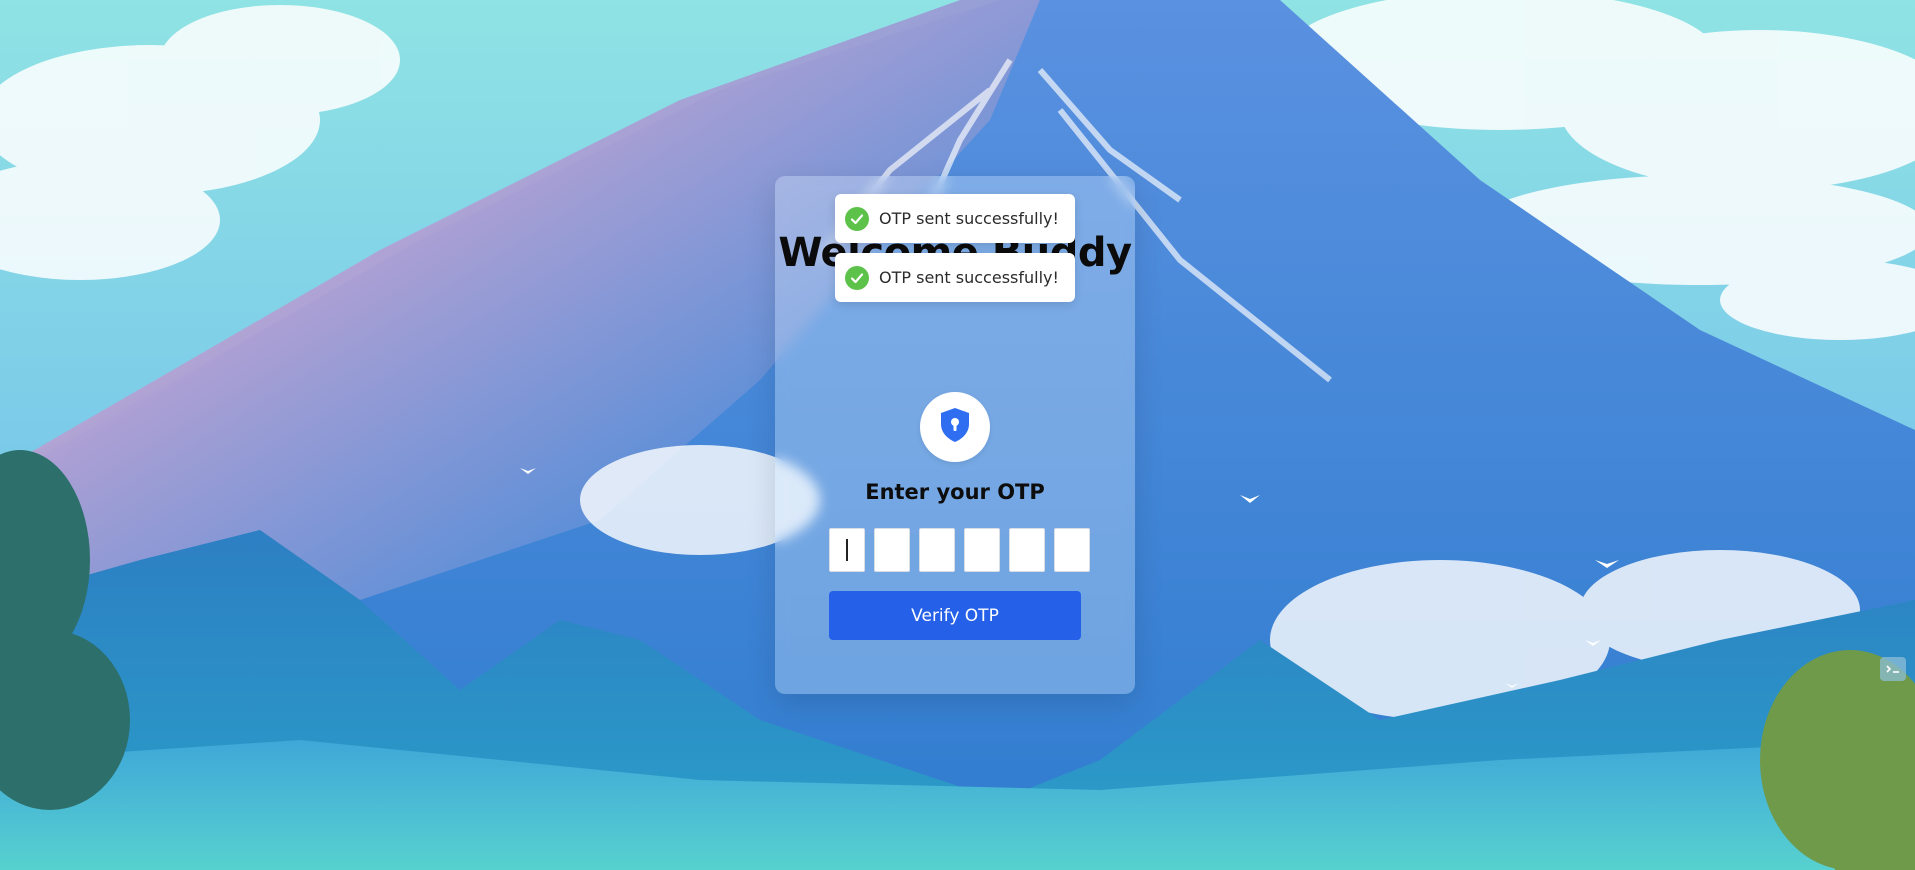 Image resolution: width=1915 pixels, height=870 pixels. Describe the element at coordinates (955, 492) in the screenshot. I see `otp-label: Enter your OTP` at that location.